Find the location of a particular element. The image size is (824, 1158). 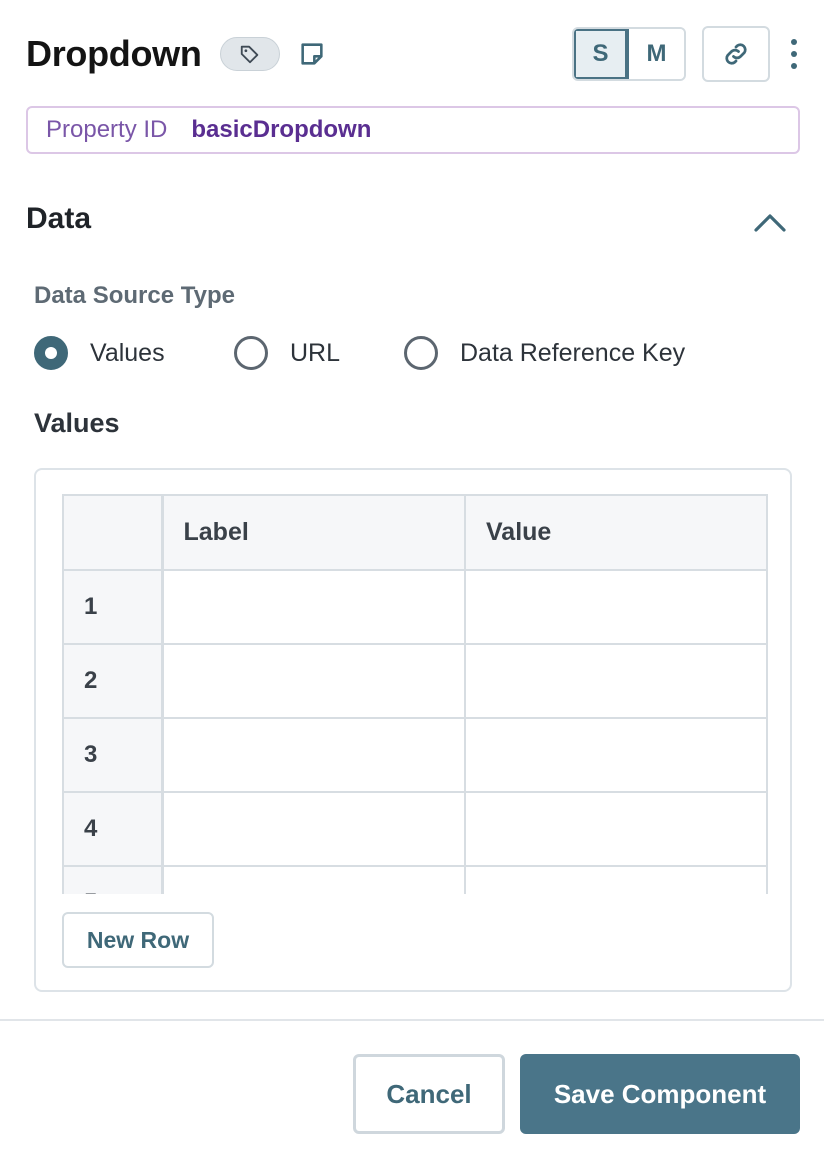

note-icon is located at coordinates (311, 54).